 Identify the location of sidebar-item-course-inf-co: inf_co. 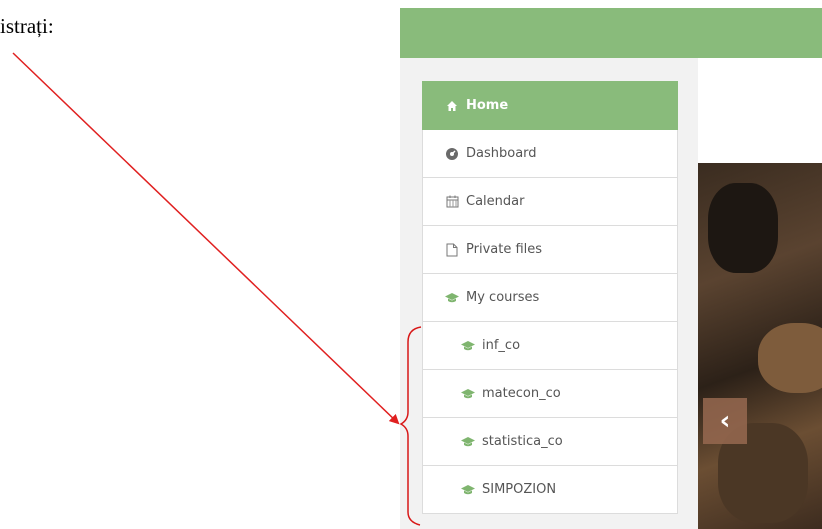
(550, 346).